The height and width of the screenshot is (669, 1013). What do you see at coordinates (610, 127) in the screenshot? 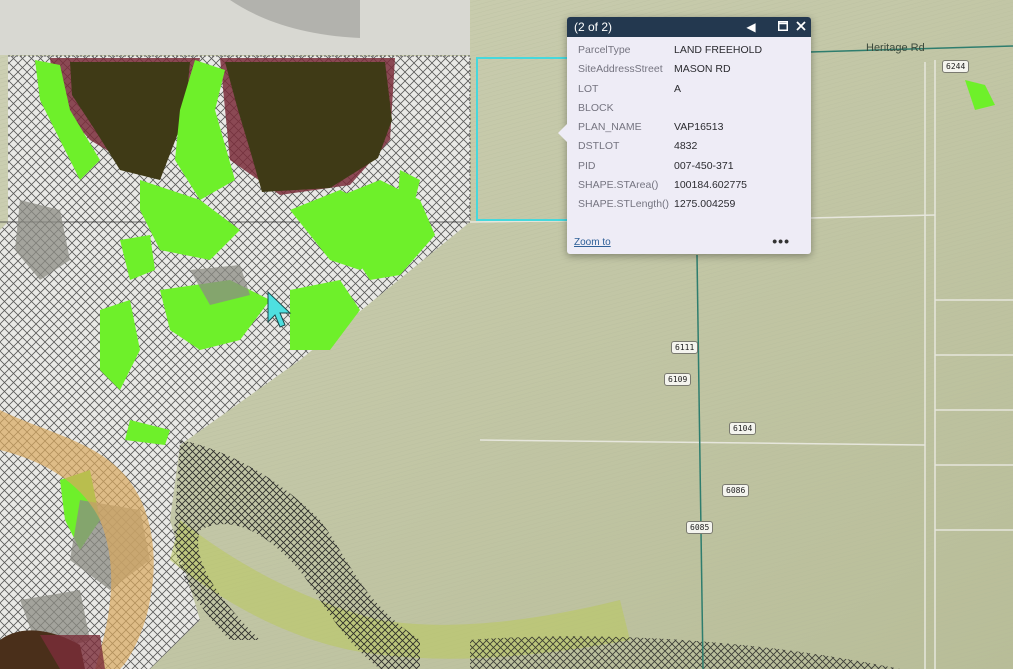
I see `attribute-key: PLAN_NAME` at bounding box center [610, 127].